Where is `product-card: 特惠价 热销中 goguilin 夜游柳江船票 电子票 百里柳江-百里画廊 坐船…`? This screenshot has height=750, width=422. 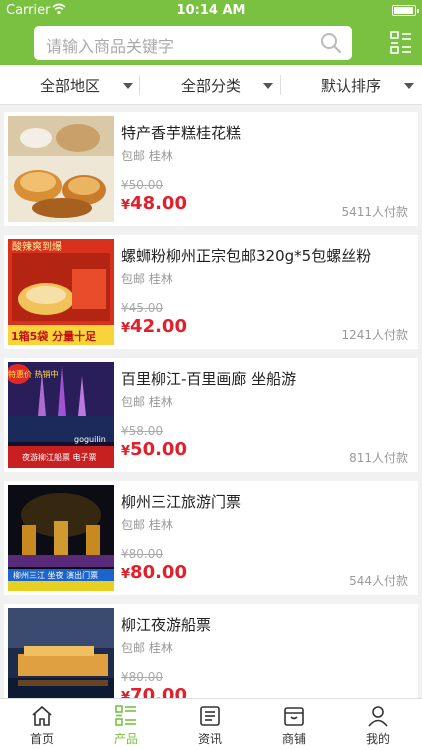
product-card: 特惠价 热销中 goguilin 夜游柳江船票 电子票 百里柳江-百里画廊 坐船… is located at coordinates (211, 415).